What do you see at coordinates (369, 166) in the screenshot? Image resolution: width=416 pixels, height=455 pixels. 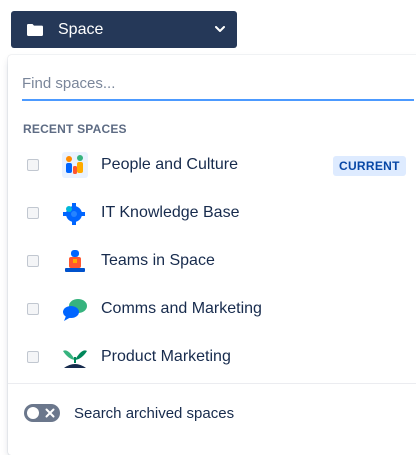 I see `current-badge: CURRENT` at bounding box center [369, 166].